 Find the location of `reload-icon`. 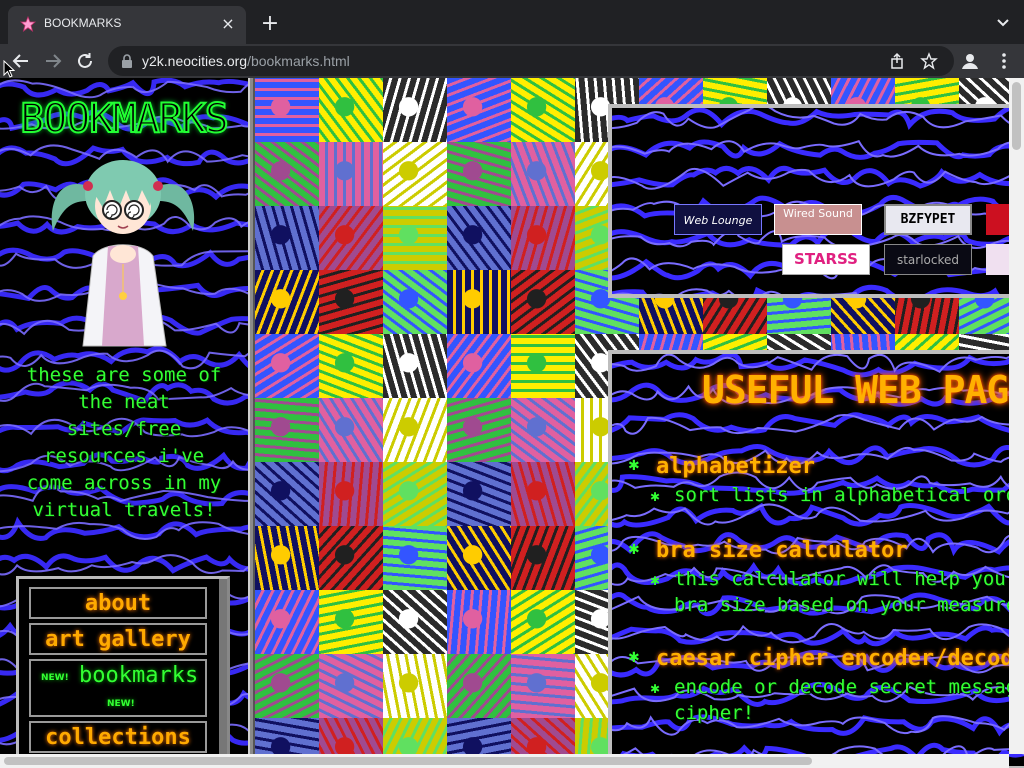

reload-icon is located at coordinates (85, 61).